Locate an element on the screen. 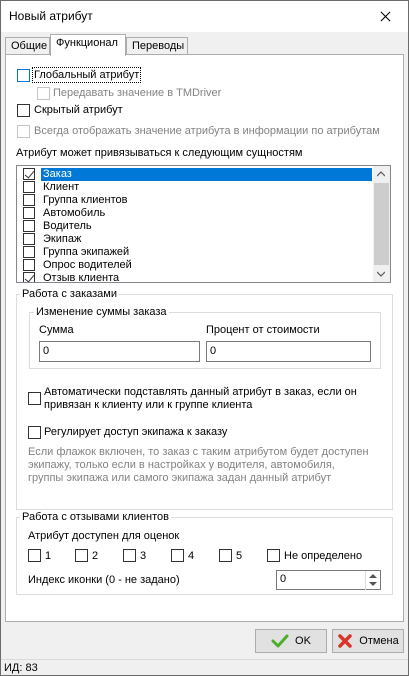 The height and width of the screenshot is (676, 409). list-item-label: Клиент is located at coordinates (61, 187).